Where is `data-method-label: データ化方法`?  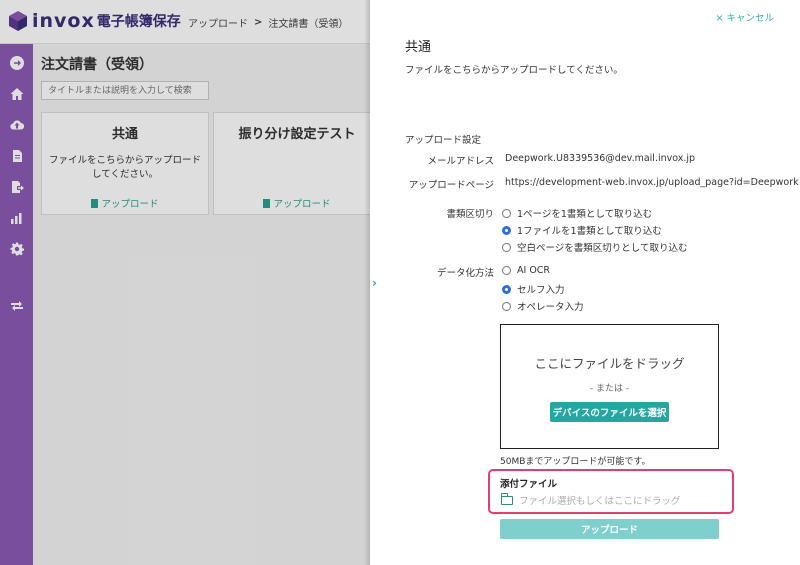
data-method-label: データ化方法 is located at coordinates (465, 273).